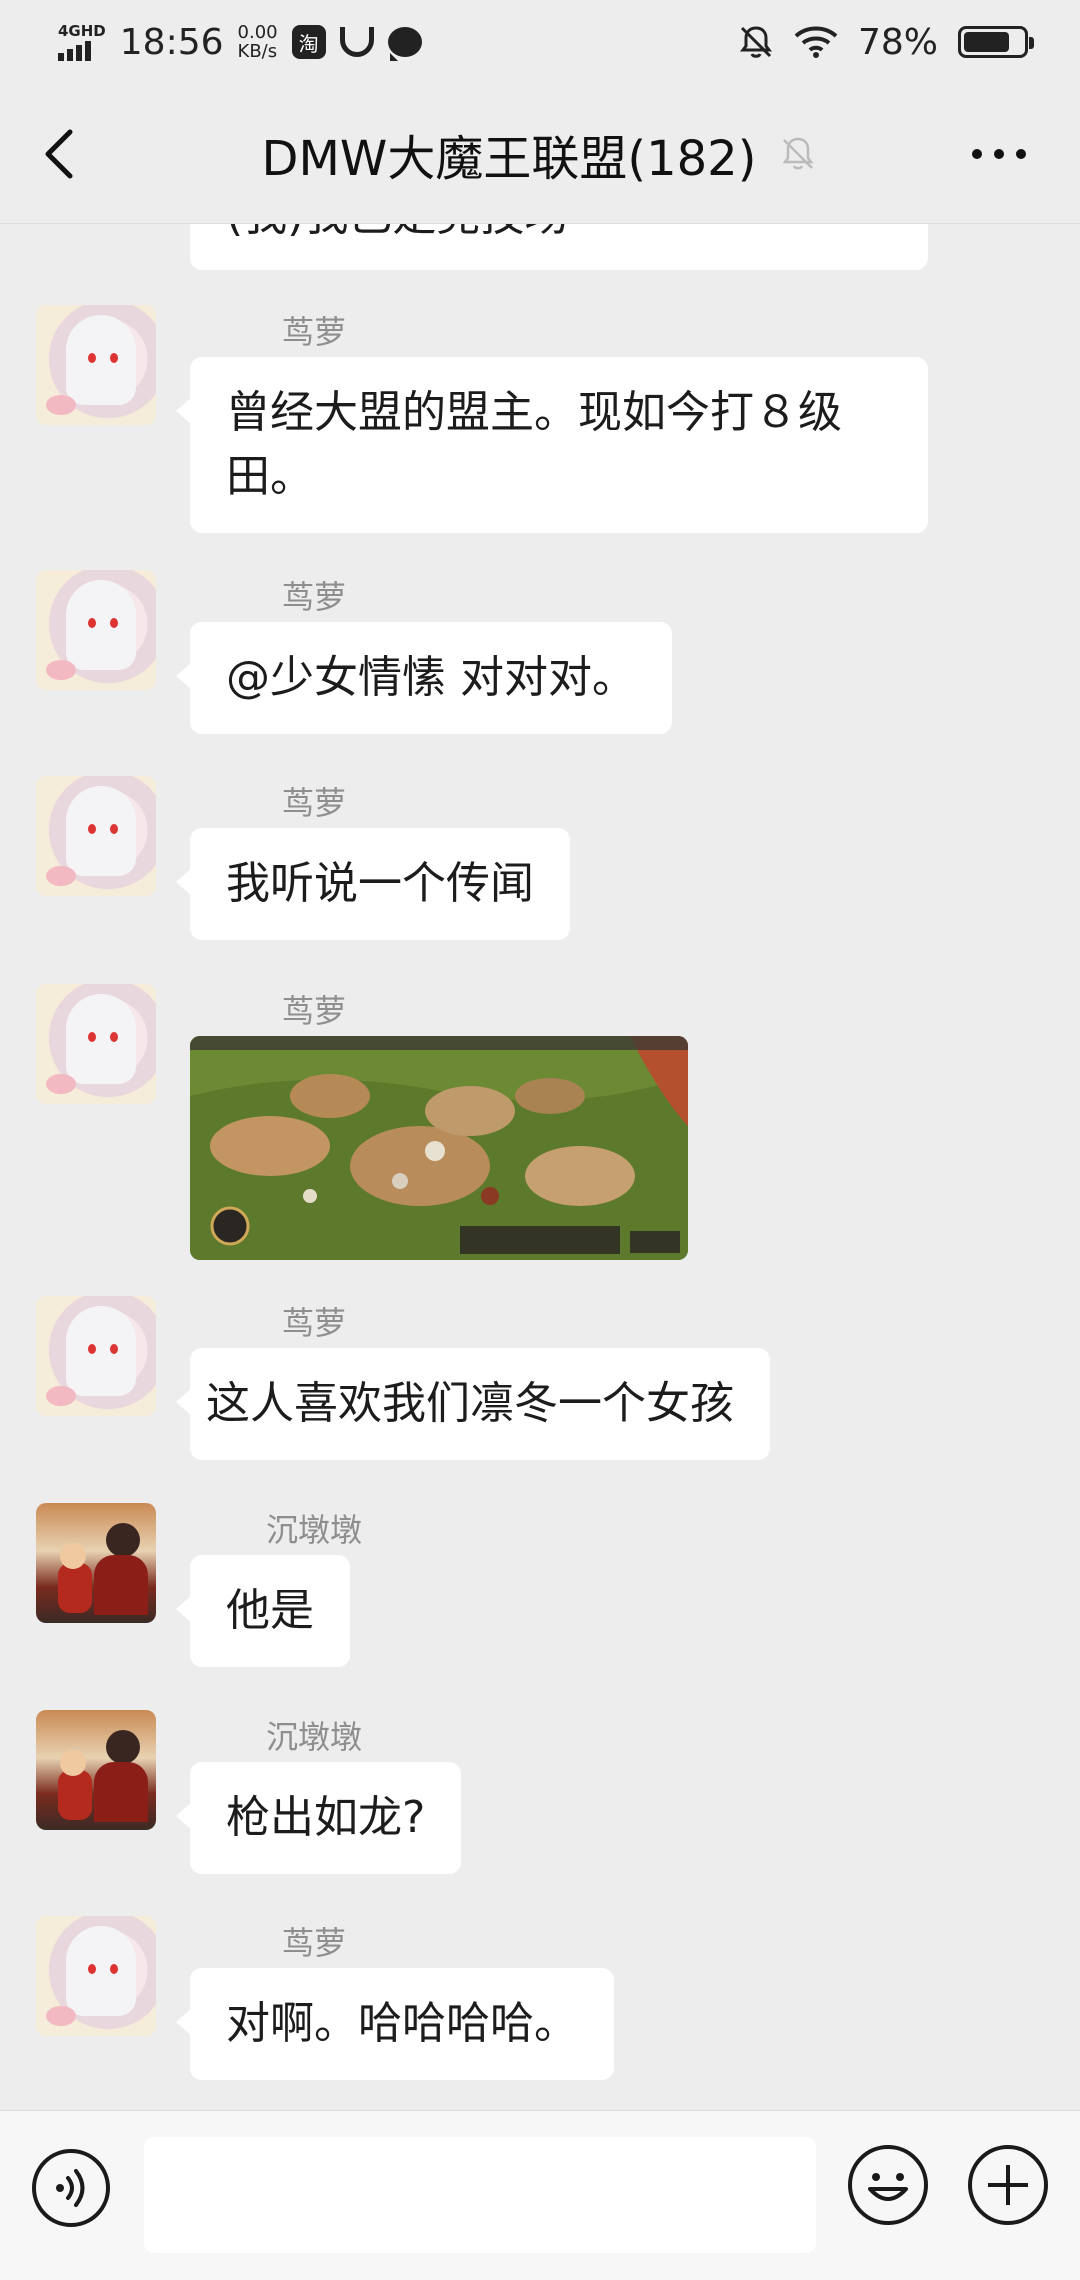 Image resolution: width=1080 pixels, height=2280 pixels. I want to click on message-bubble: 这人喜欢我们凛冬一个女孩, so click(473, 1404).